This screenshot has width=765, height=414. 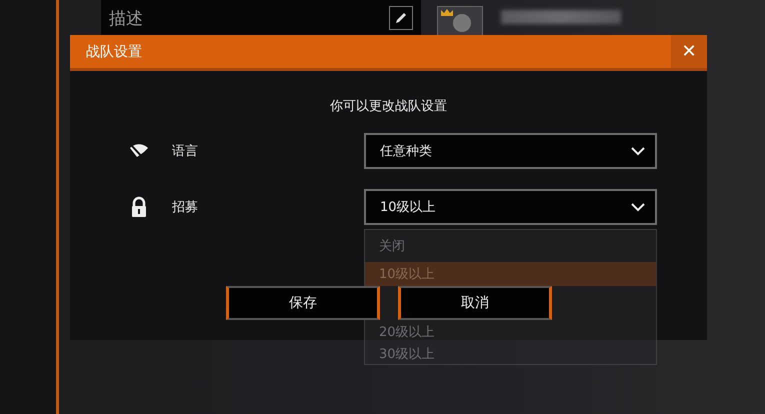 What do you see at coordinates (510, 207) in the screenshot?
I see `select-field: 10级以上` at bounding box center [510, 207].